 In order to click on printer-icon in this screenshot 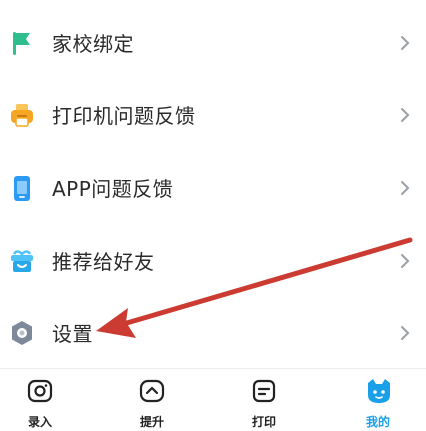, I will do `click(22, 115)`.